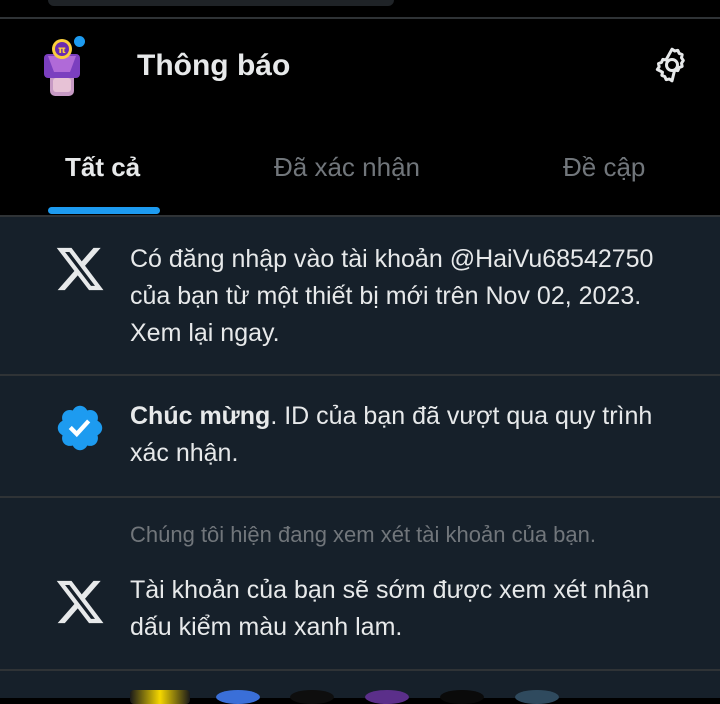 Image resolution: width=720 pixels, height=704 pixels. Describe the element at coordinates (604, 167) in the screenshot. I see `tab-mentions: Đề cập` at that location.